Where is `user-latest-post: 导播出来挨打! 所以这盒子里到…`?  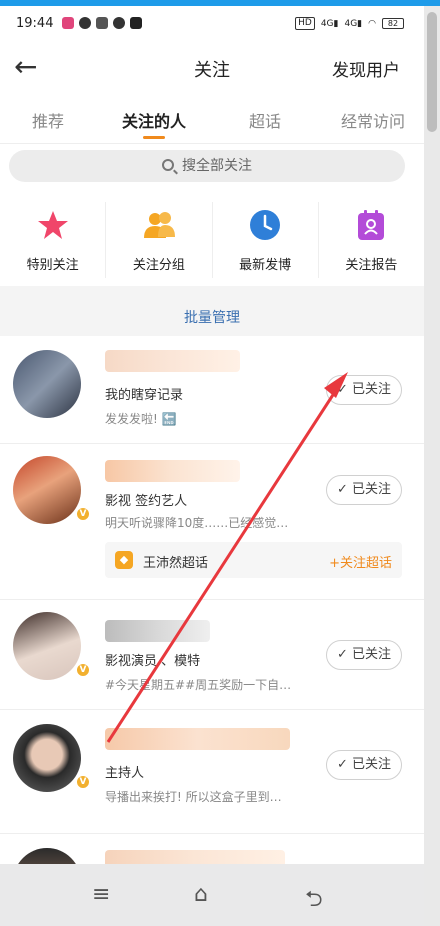
user-latest-post: 导播出来挨打! 所以这盒子里到… is located at coordinates (193, 797).